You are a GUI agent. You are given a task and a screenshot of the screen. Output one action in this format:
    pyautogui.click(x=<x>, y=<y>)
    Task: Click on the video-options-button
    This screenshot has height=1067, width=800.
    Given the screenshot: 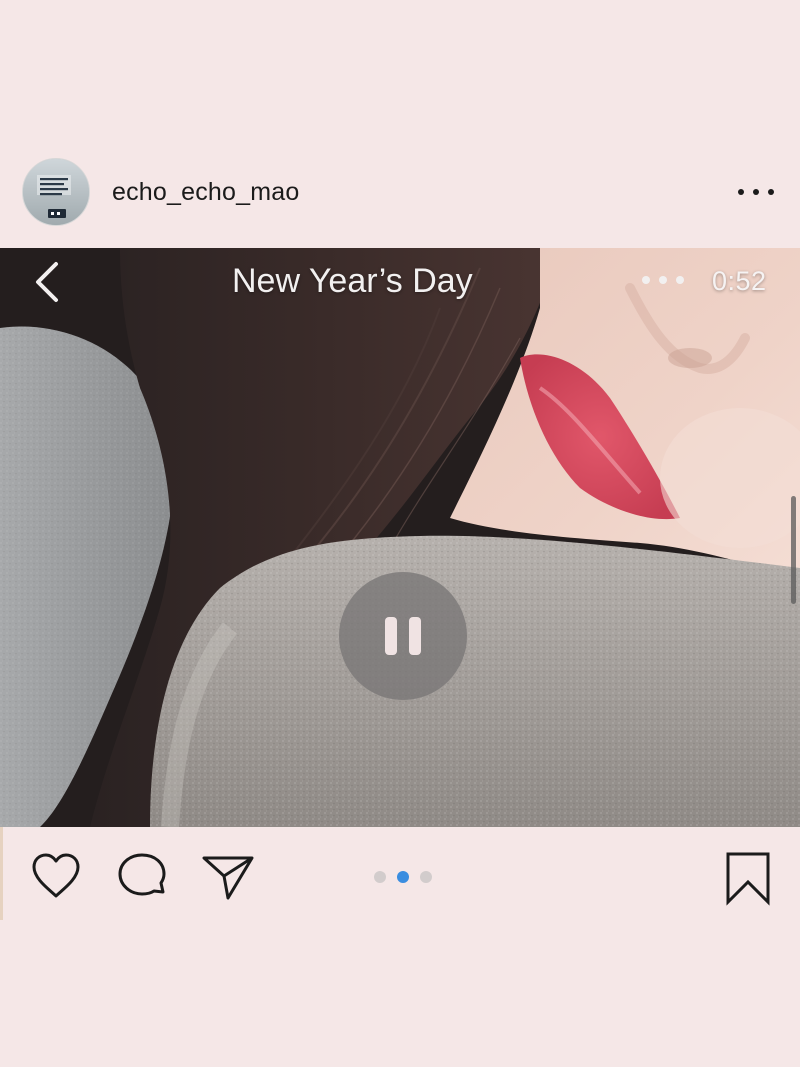 What is the action you would take?
    pyautogui.click(x=663, y=280)
    